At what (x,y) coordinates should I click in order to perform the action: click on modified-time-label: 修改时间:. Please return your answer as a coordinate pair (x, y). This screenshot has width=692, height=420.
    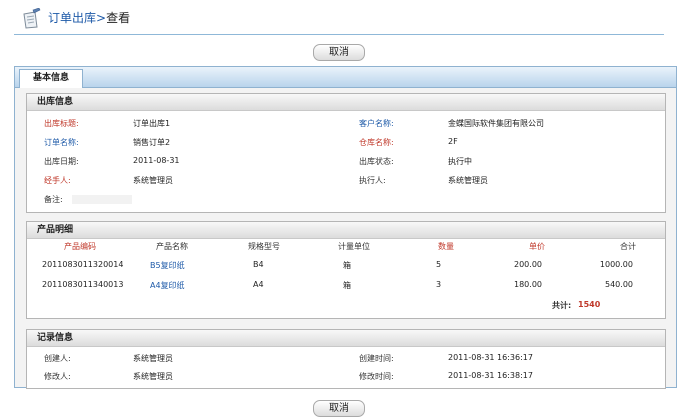
    Looking at the image, I should click on (376, 376).